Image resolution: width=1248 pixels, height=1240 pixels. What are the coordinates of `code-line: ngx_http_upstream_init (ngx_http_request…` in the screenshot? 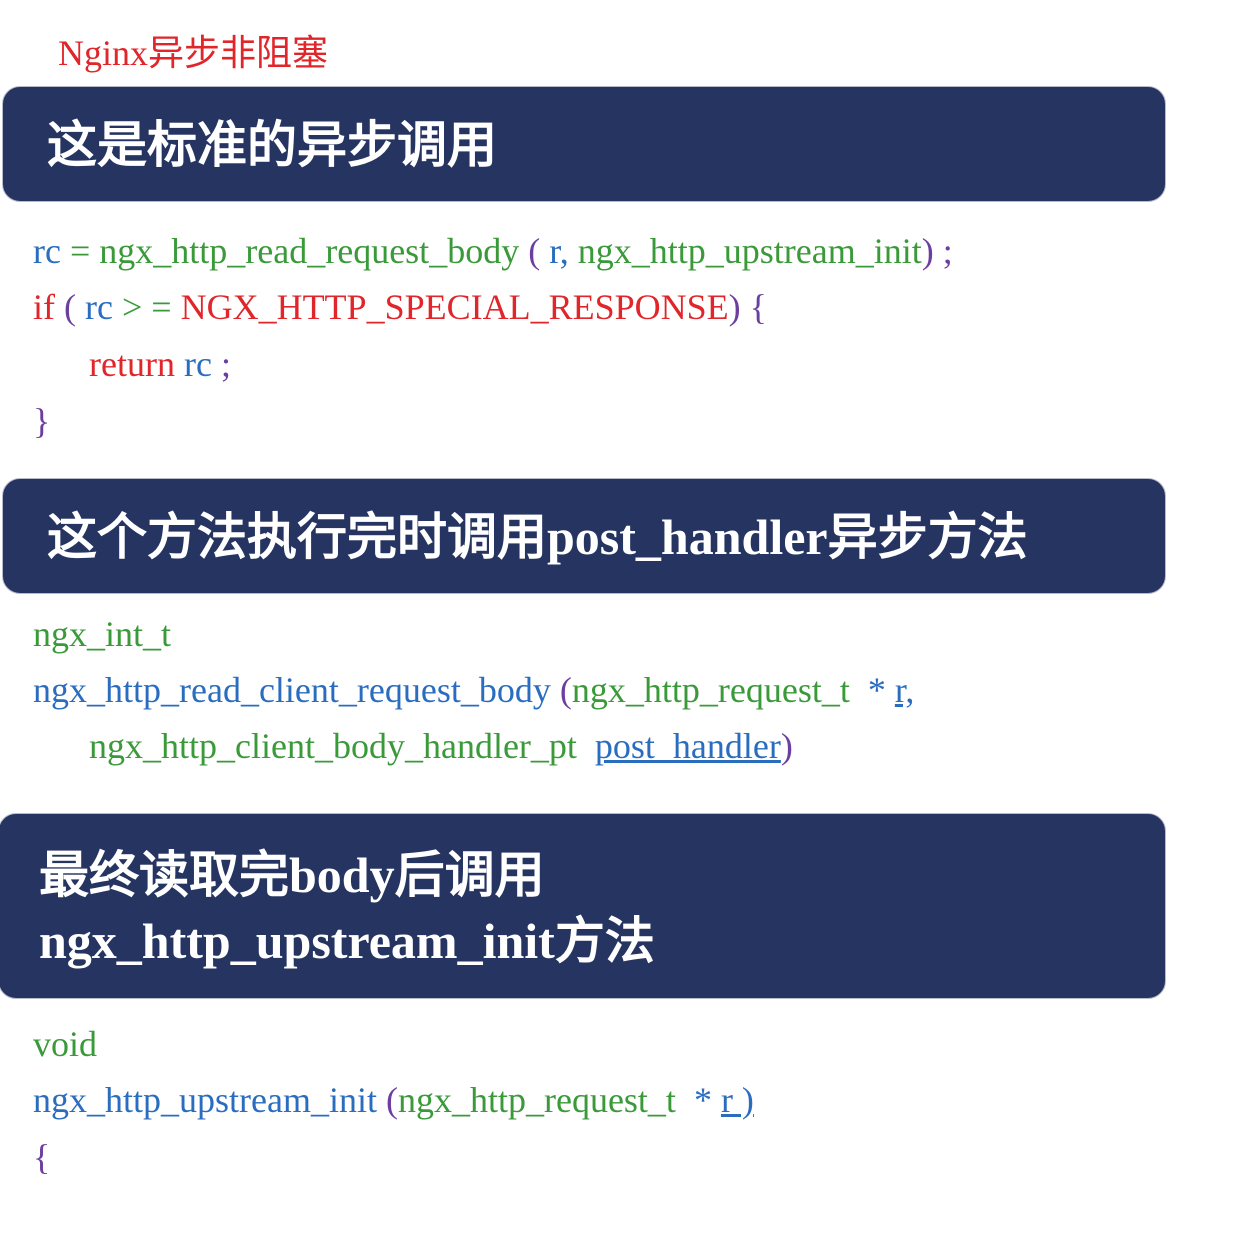 It's located at (393, 1100).